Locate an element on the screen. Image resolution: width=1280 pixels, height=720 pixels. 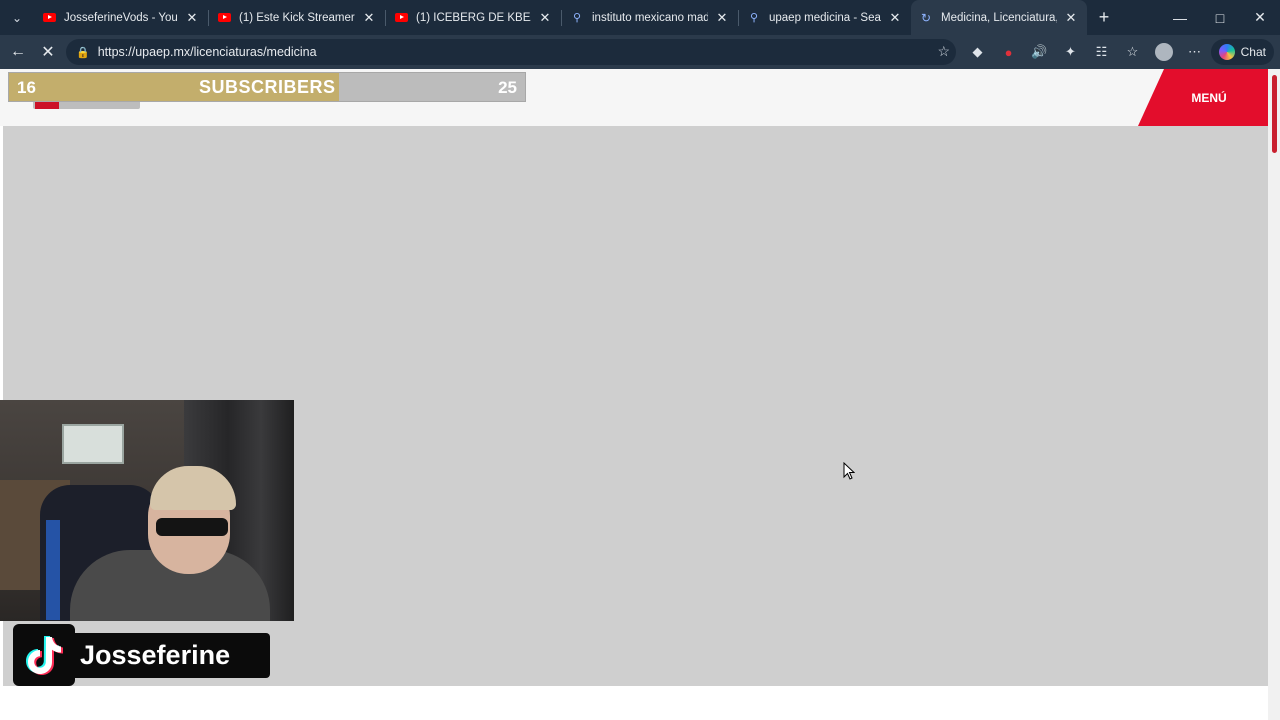
minimize-icon: — is located at coordinates (1180, 17).